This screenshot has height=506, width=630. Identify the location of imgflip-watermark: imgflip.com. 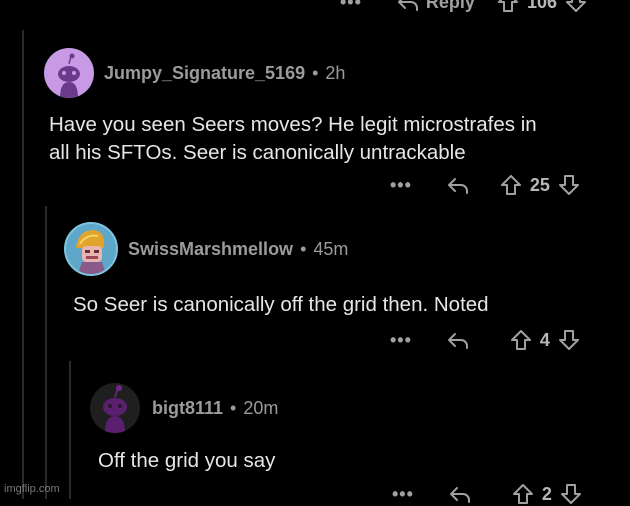
(32, 489).